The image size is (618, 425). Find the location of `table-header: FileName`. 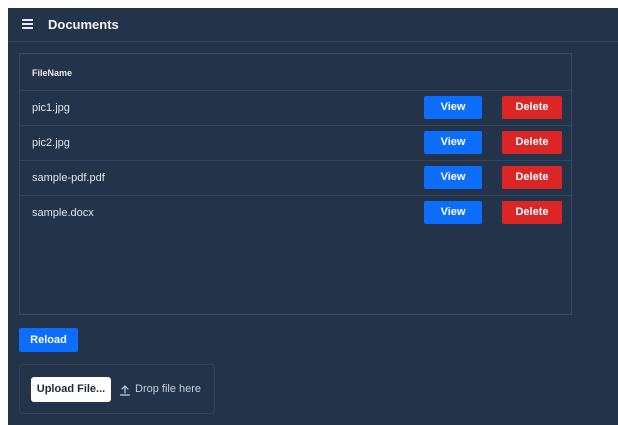

table-header: FileName is located at coordinates (295, 72).